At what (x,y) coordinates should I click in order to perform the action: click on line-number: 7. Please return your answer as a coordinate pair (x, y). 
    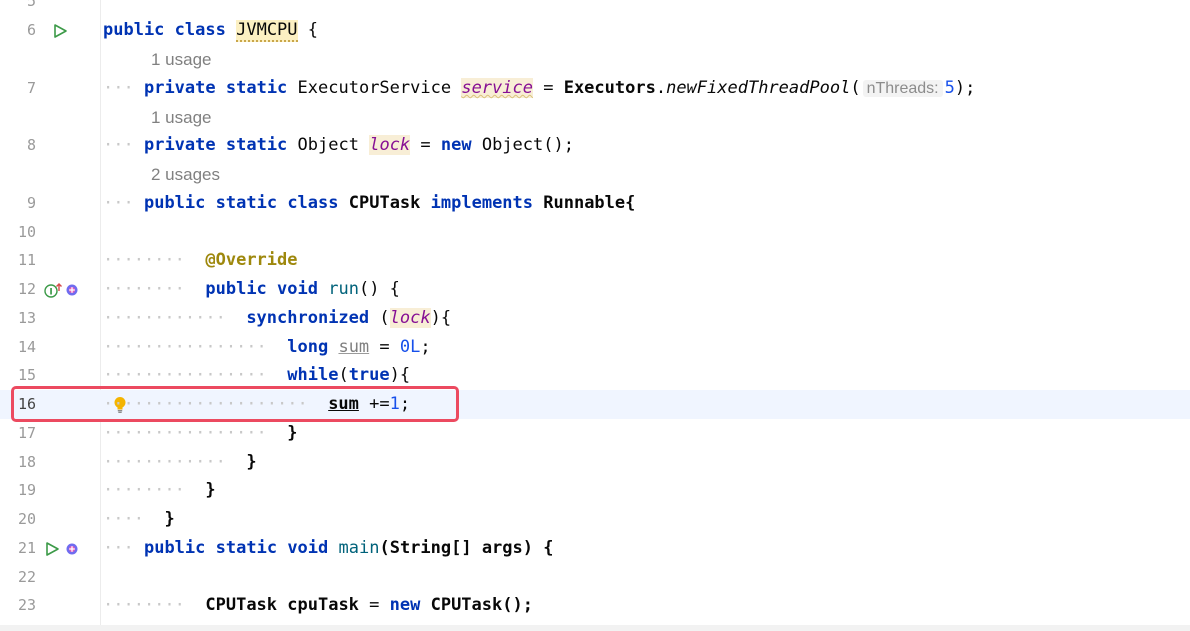
    Looking at the image, I should click on (31, 88).